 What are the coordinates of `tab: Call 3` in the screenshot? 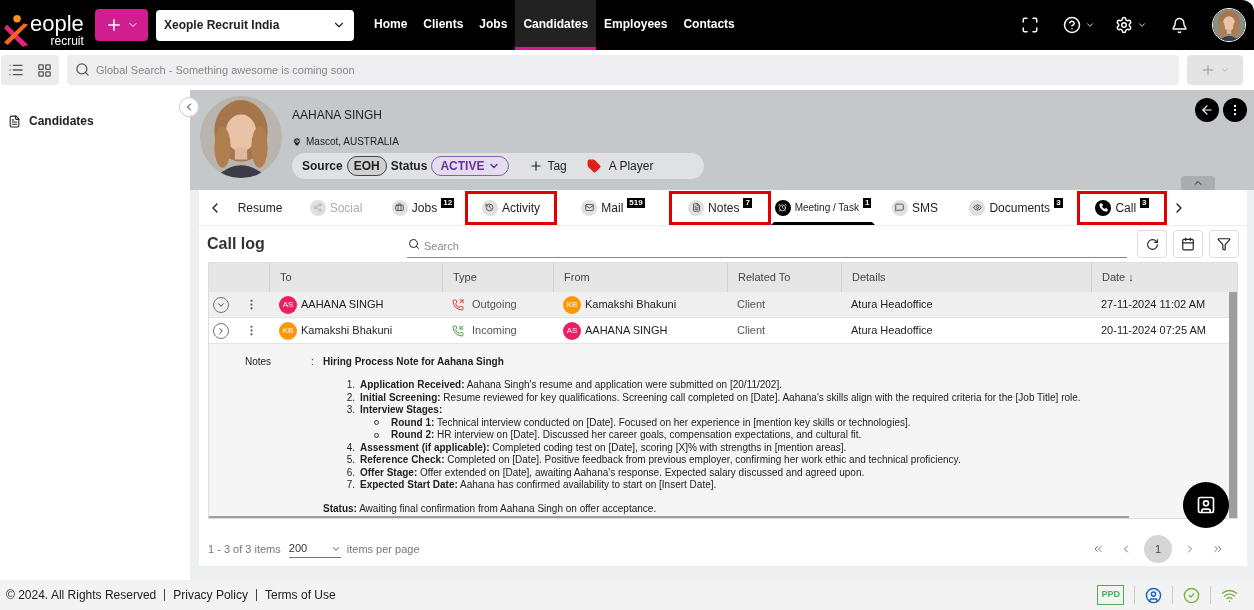 It's located at (1122, 207).